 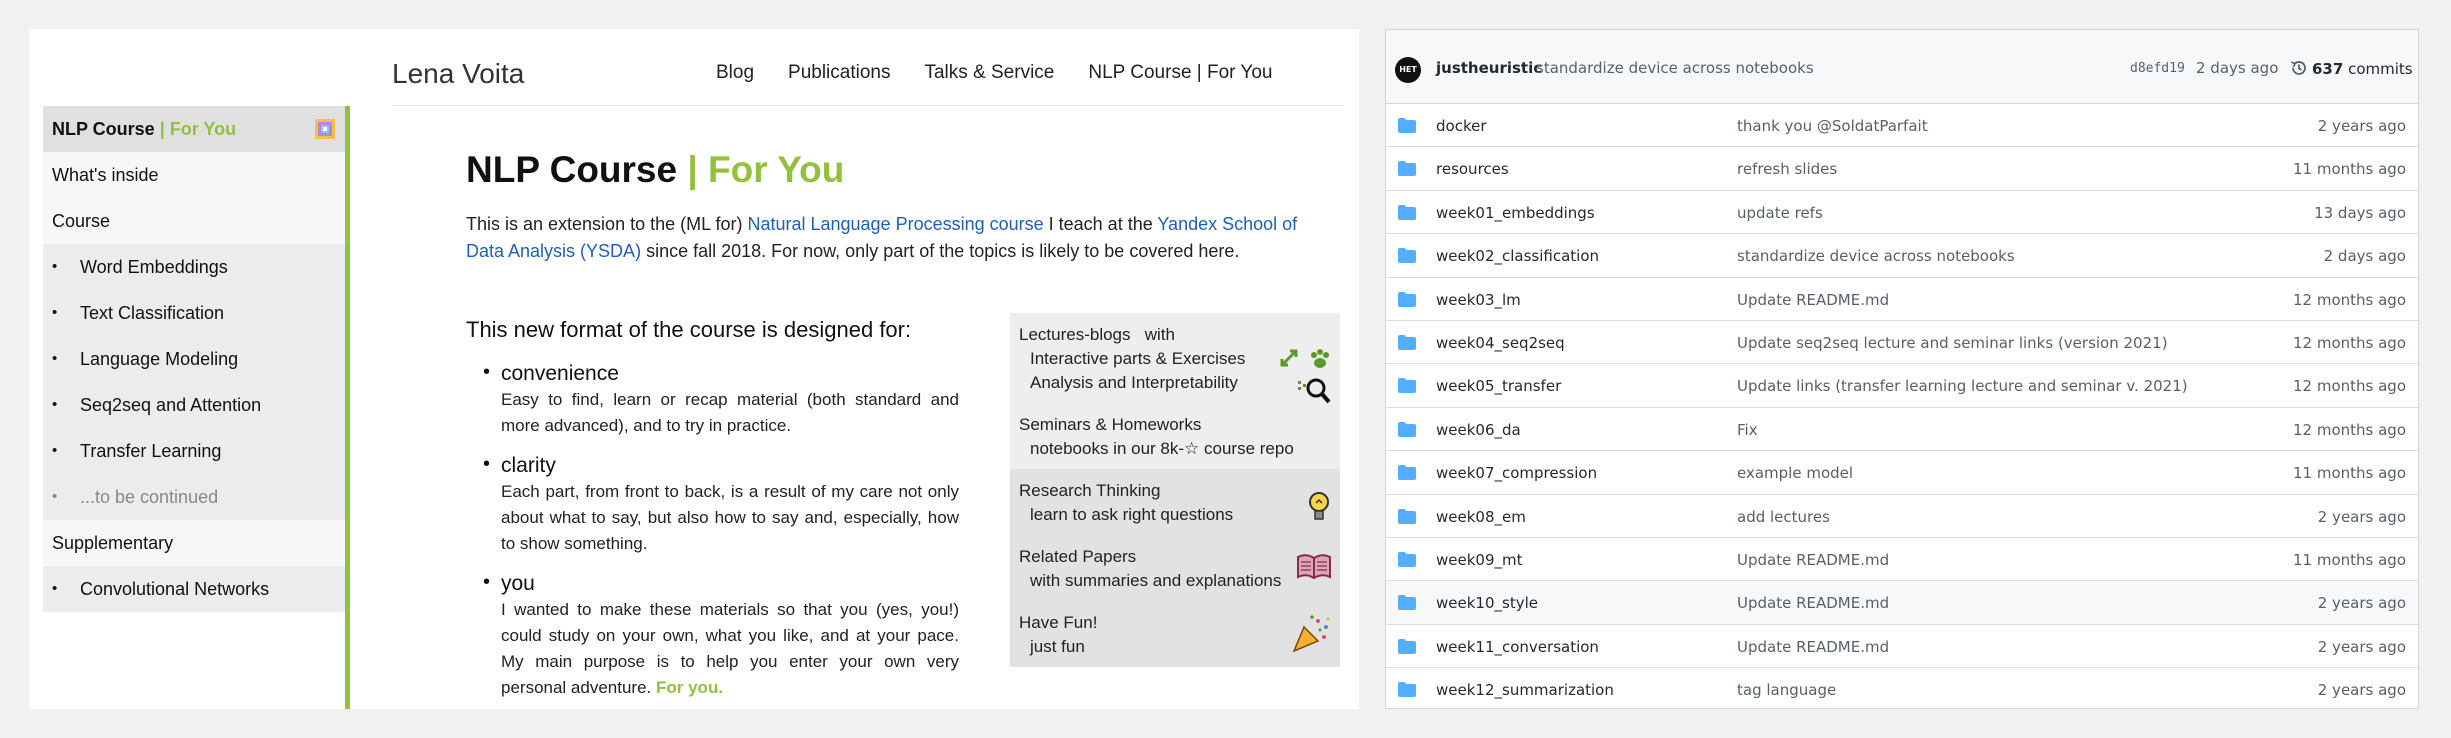 What do you see at coordinates (1461, 126) in the screenshot?
I see `file-name: docker` at bounding box center [1461, 126].